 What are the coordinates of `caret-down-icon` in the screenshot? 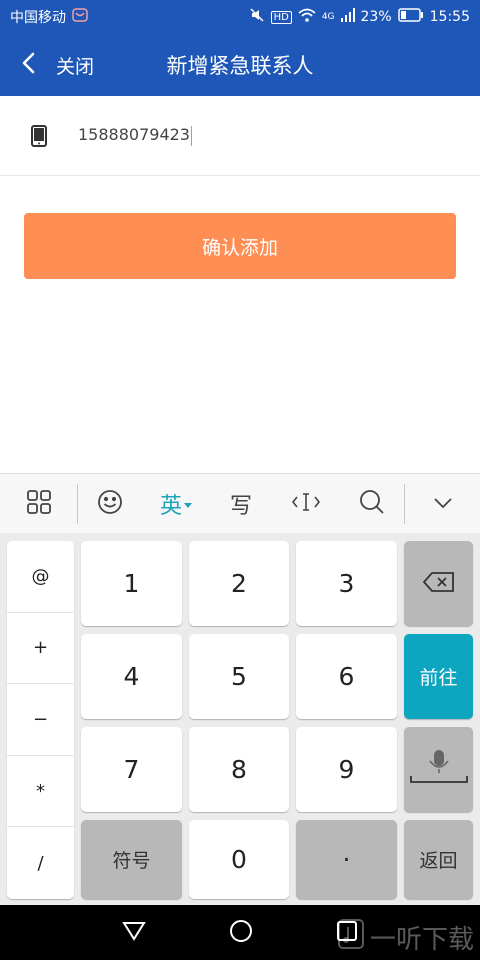 It's located at (188, 503).